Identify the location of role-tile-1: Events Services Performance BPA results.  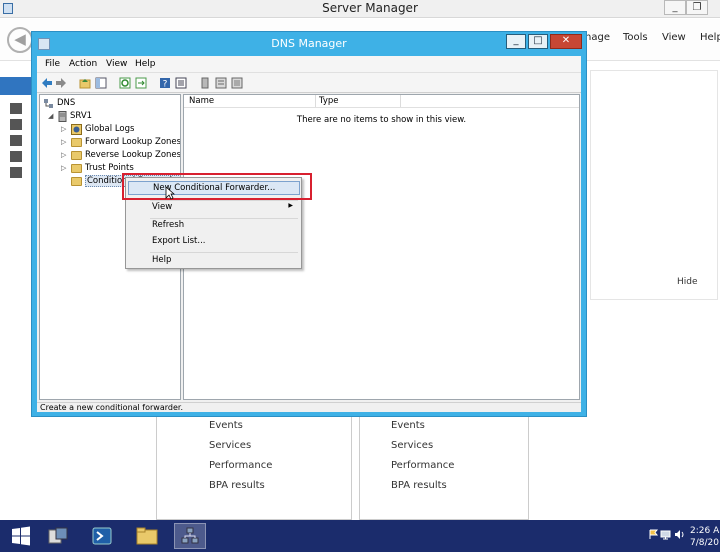
(254, 466).